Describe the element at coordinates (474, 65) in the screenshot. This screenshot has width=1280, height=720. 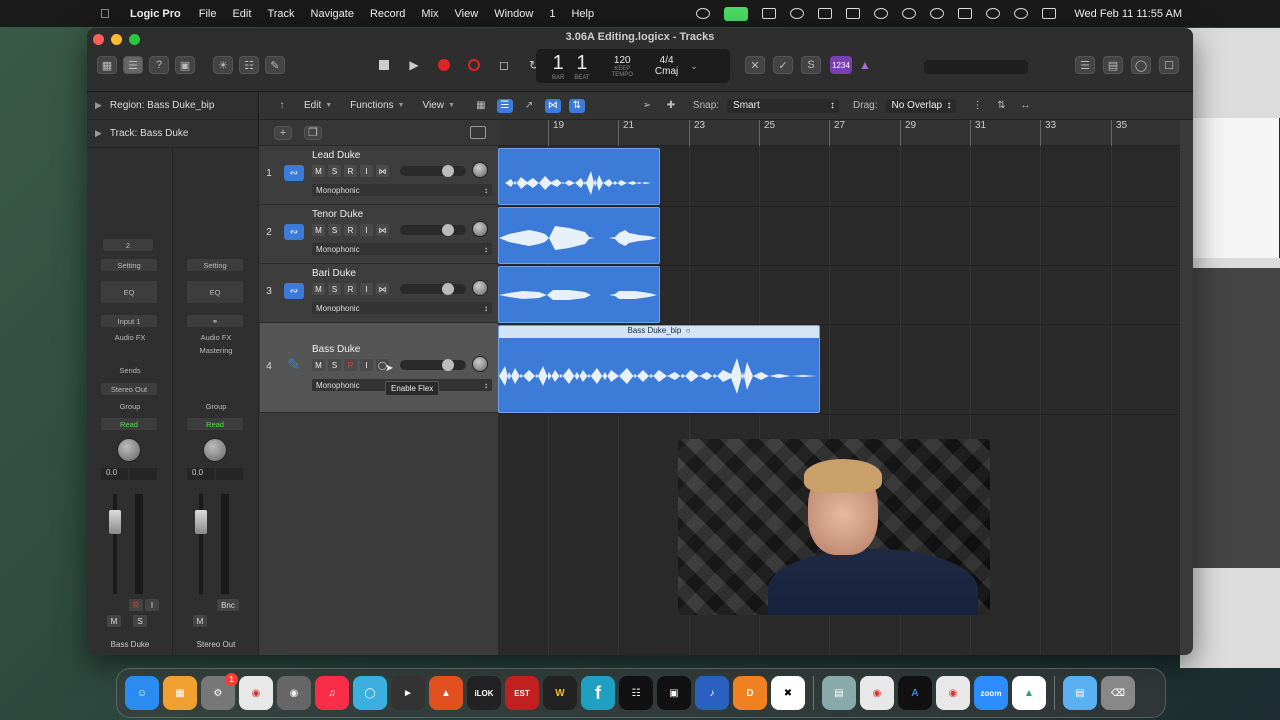
I see `replace-record-button` at that location.